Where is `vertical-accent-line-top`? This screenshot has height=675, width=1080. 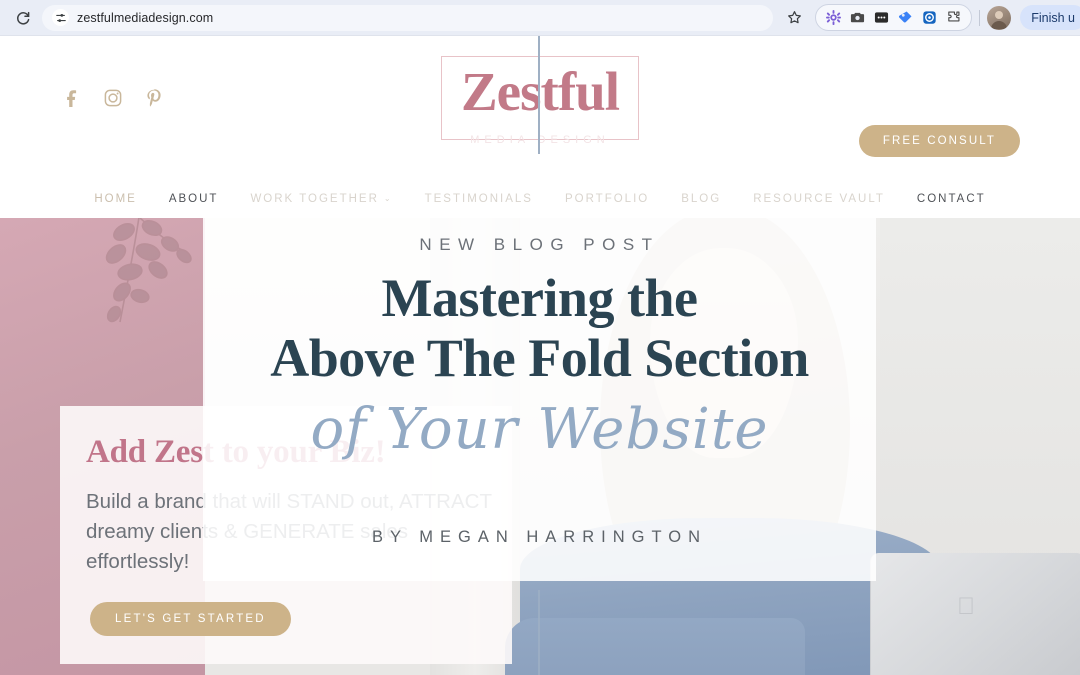
vertical-accent-line-top is located at coordinates (539, 95).